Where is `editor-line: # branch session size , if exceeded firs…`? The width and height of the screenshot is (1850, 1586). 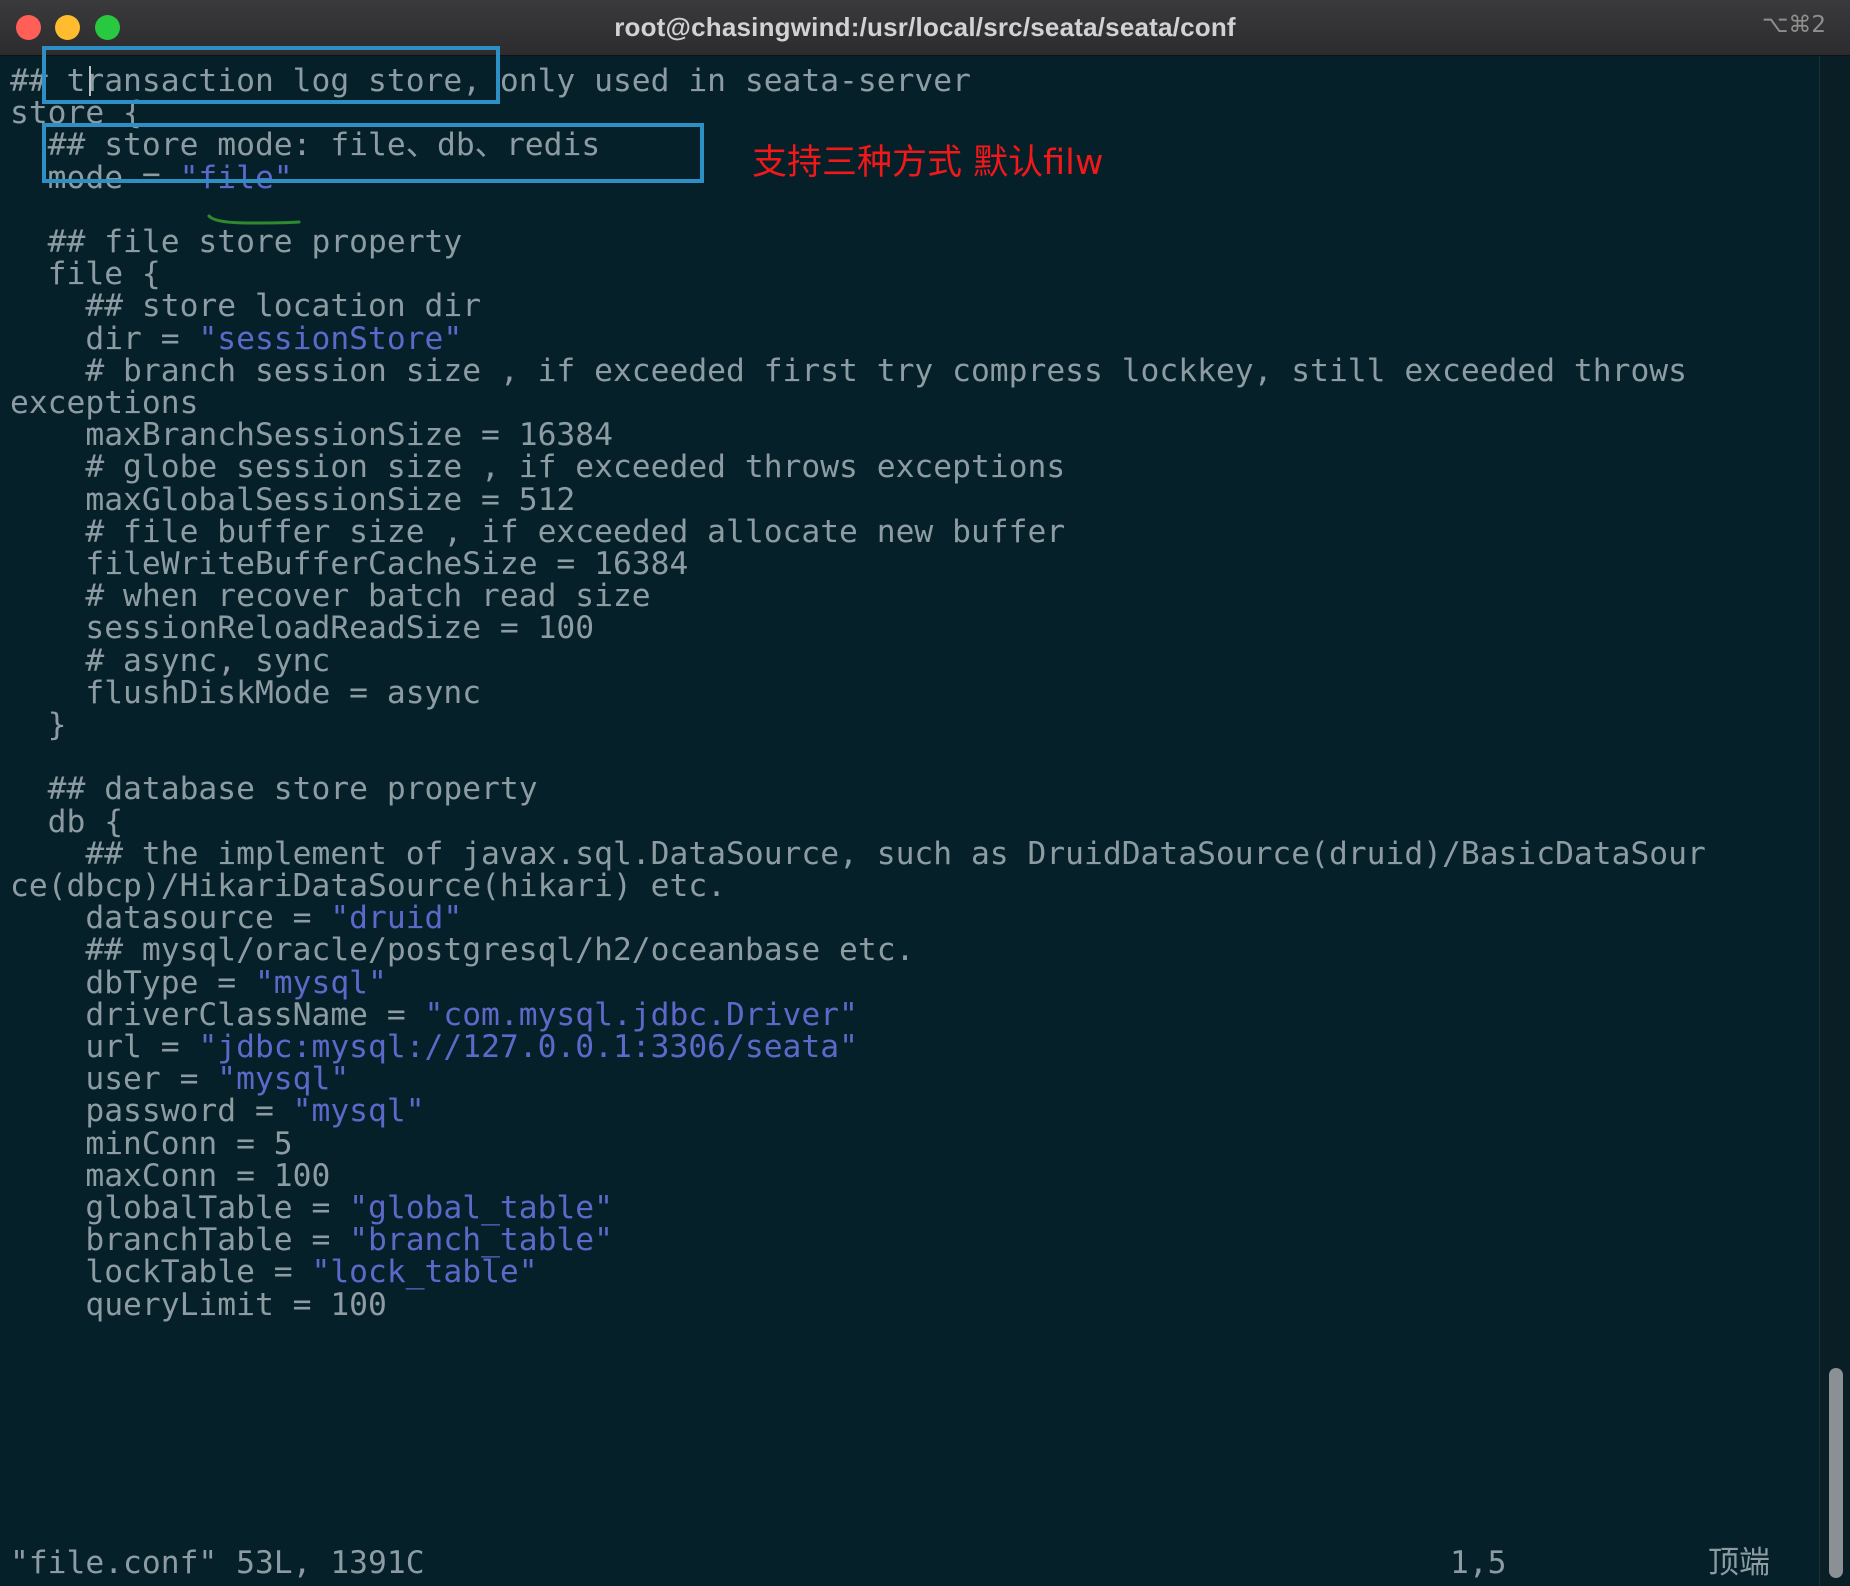
editor-line: # branch session size , if exceeded firs… is located at coordinates (848, 371).